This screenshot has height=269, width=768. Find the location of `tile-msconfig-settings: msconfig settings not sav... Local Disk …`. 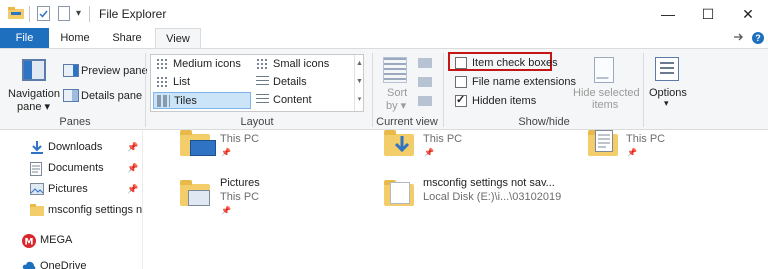

tile-msconfig-settings: msconfig settings not sav... Local Disk … is located at coordinates (480, 196).